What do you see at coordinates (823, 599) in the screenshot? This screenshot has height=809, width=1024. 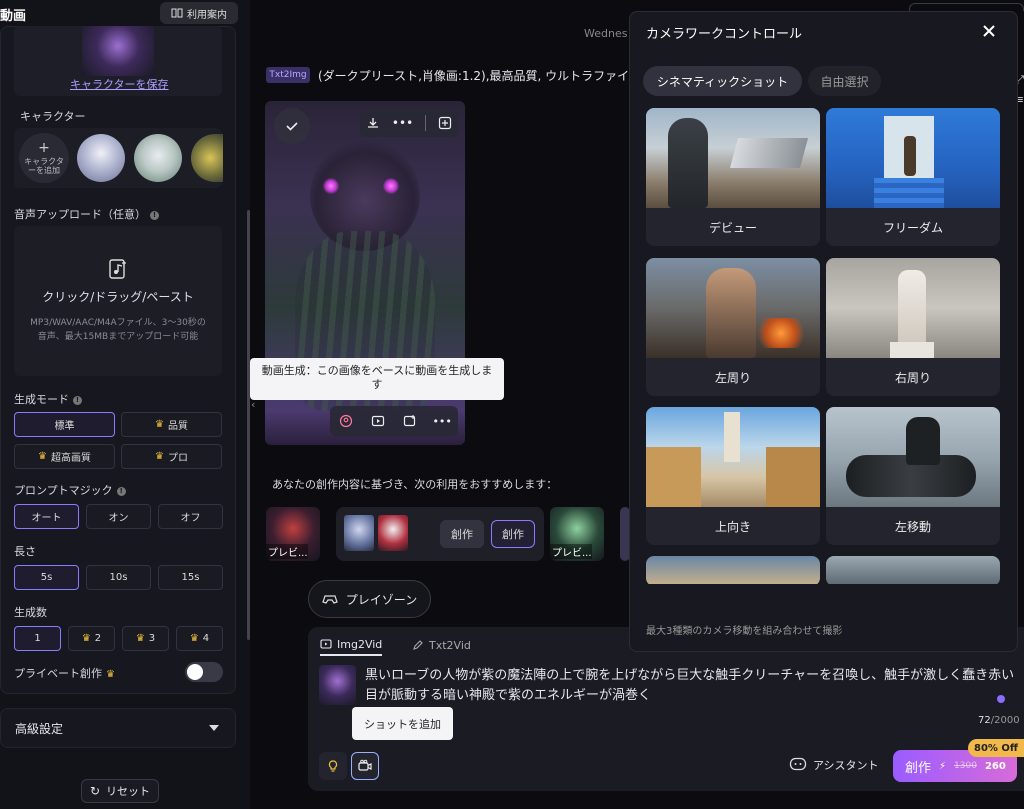 I see `camera-panel-footer-bg` at bounding box center [823, 599].